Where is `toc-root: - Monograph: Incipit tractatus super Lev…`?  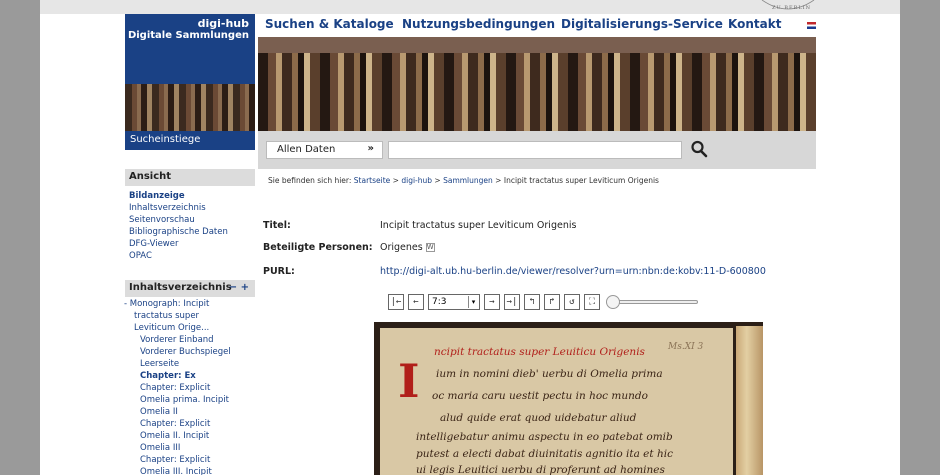 toc-root: - Monograph: Incipit tractatus super Lev… is located at coordinates (174, 316).